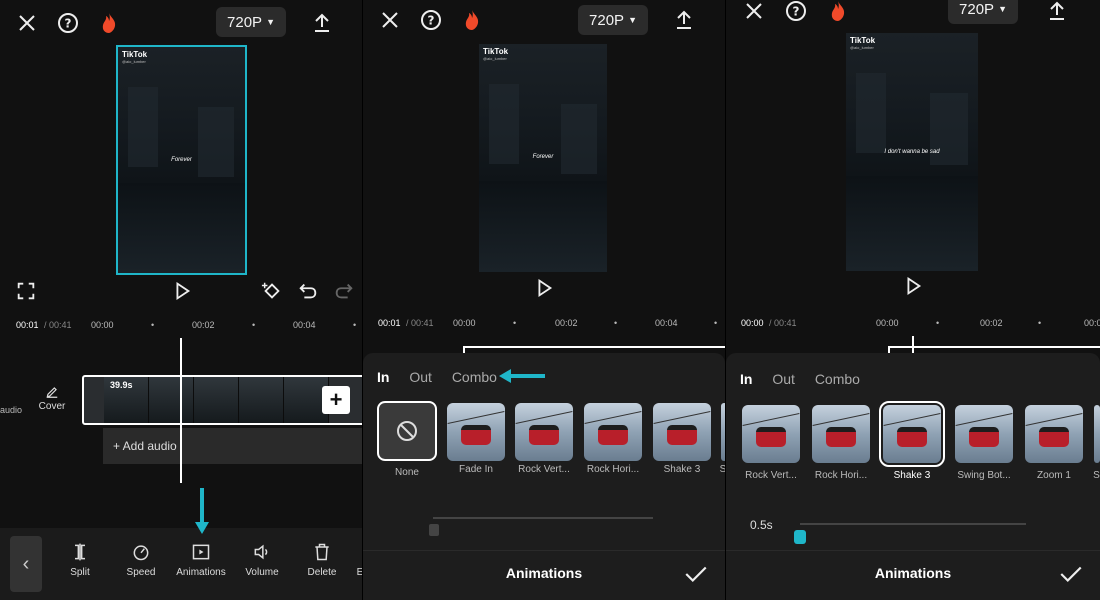 Image resolution: width=1100 pixels, height=600 pixels. What do you see at coordinates (1054, 475) in the screenshot?
I see `animation-label: Zoom 1` at bounding box center [1054, 475].